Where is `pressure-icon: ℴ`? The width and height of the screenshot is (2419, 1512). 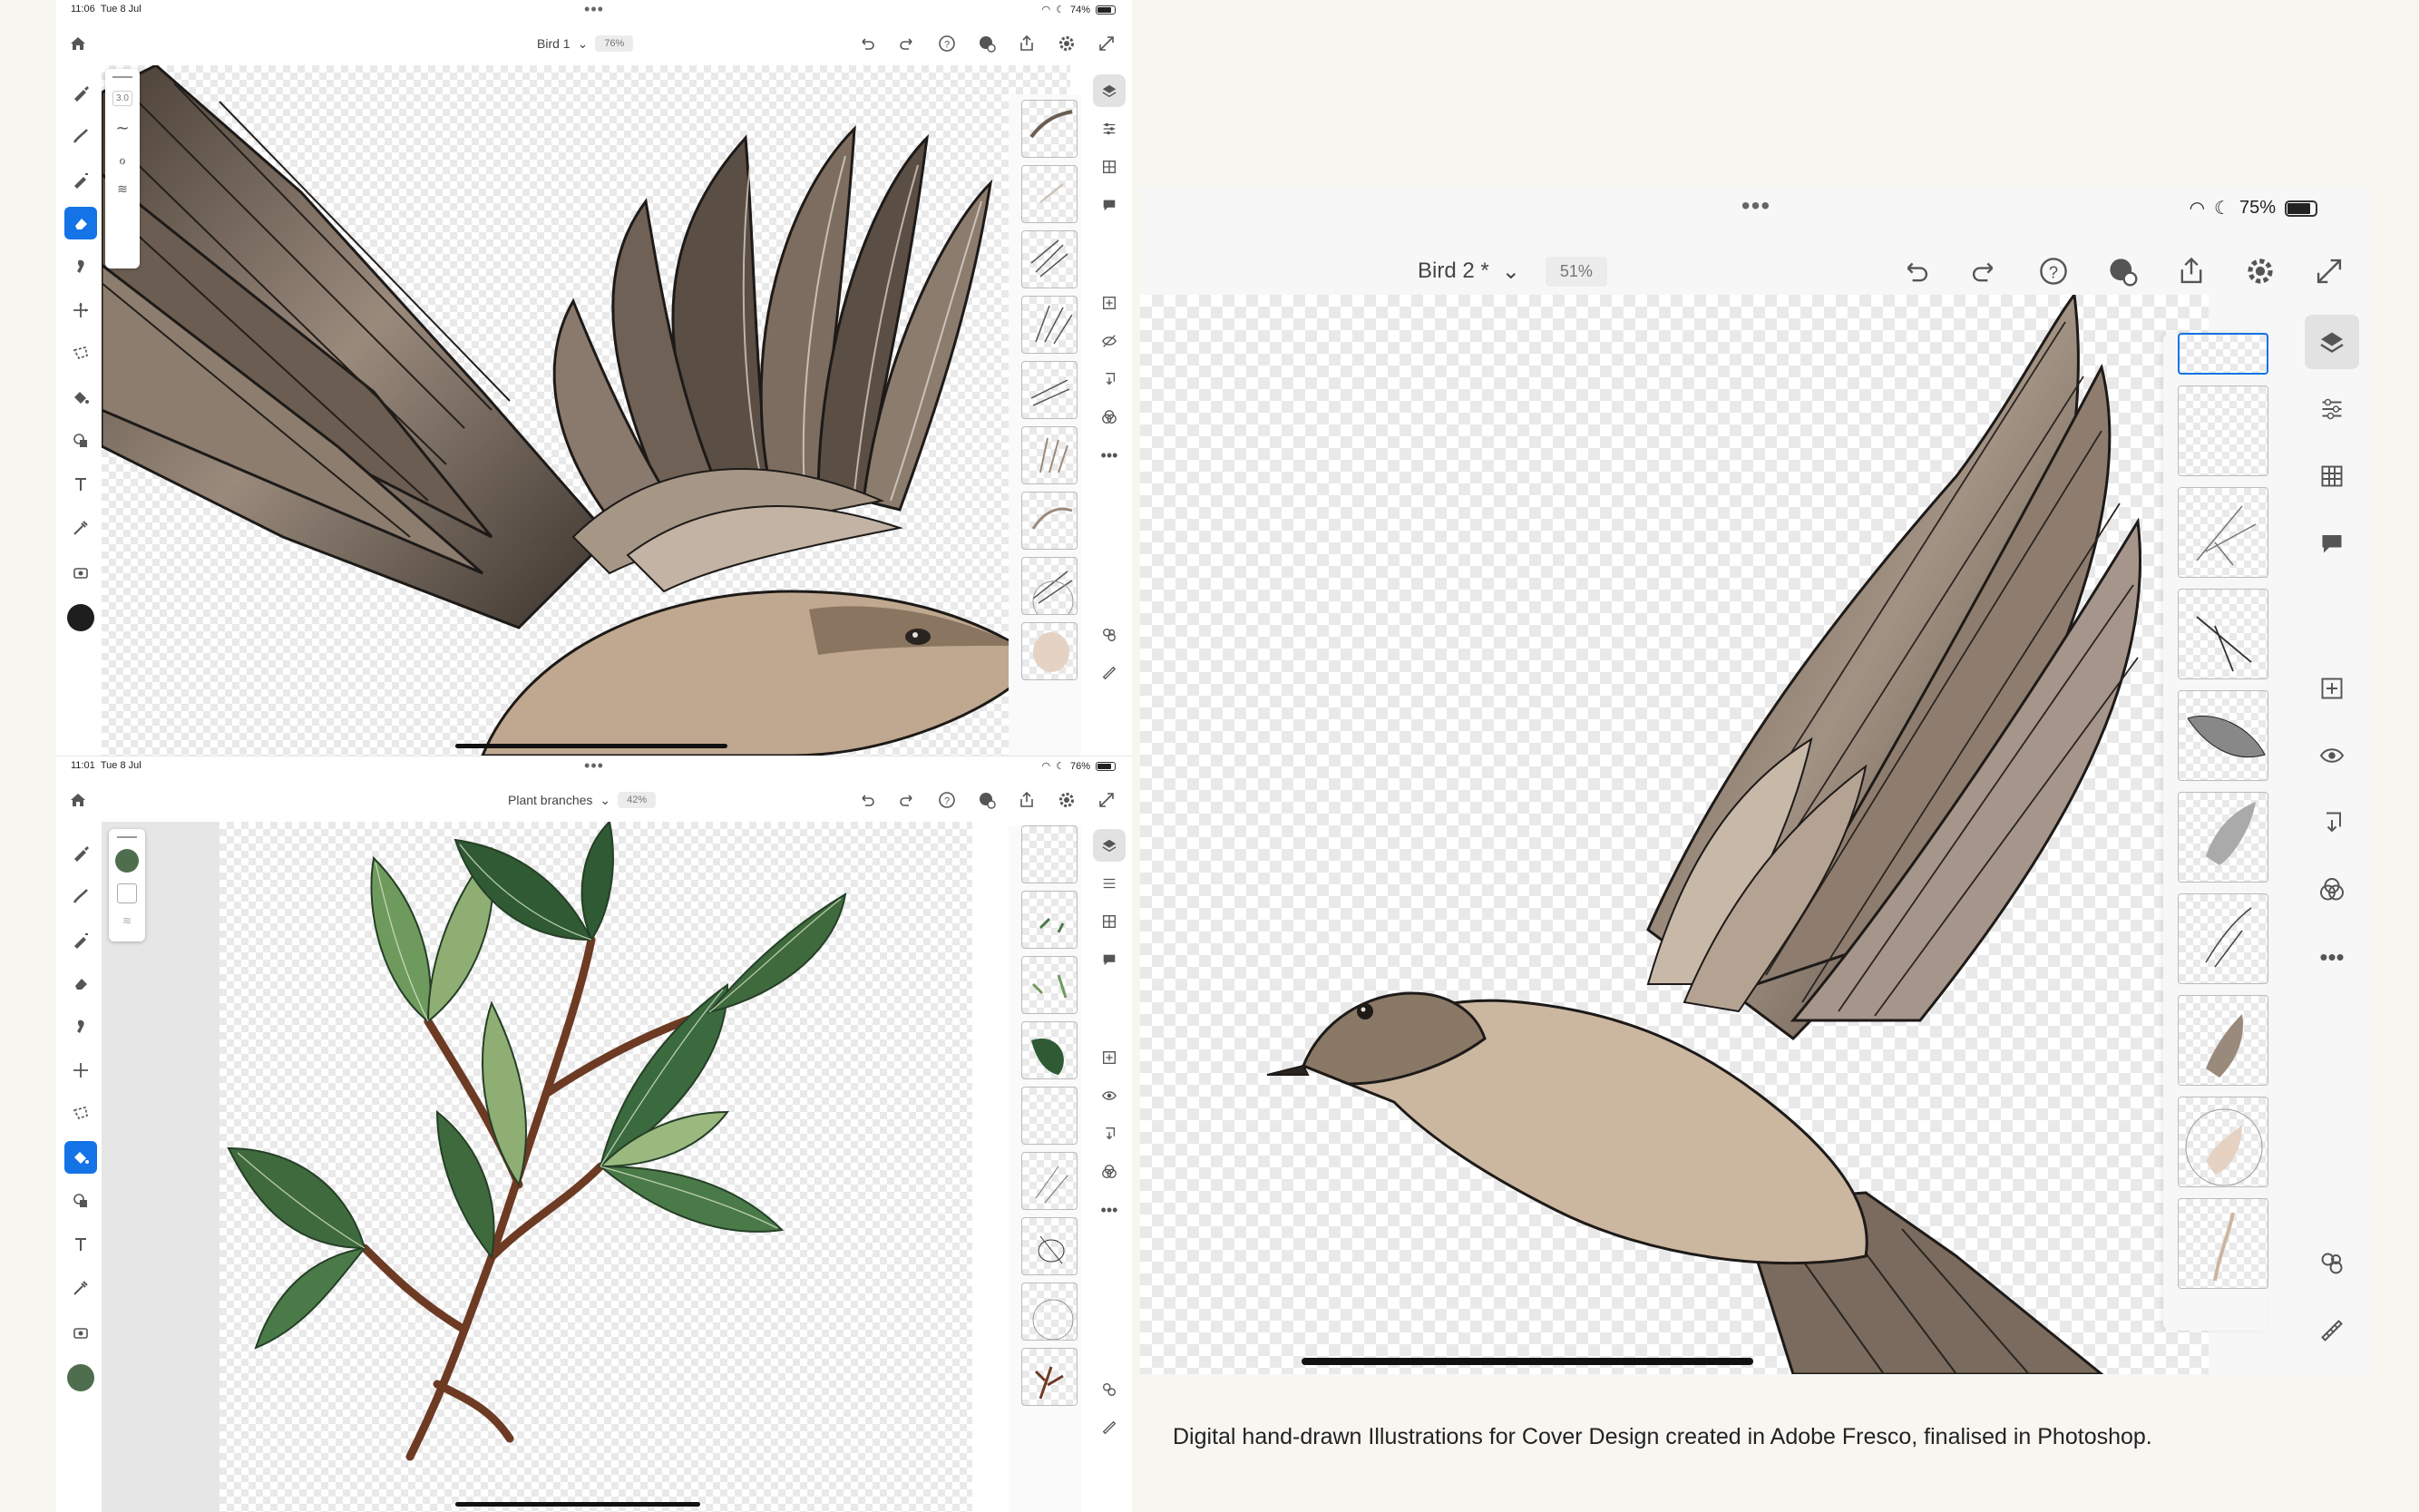
pressure-icon: ℴ is located at coordinates (122, 160).